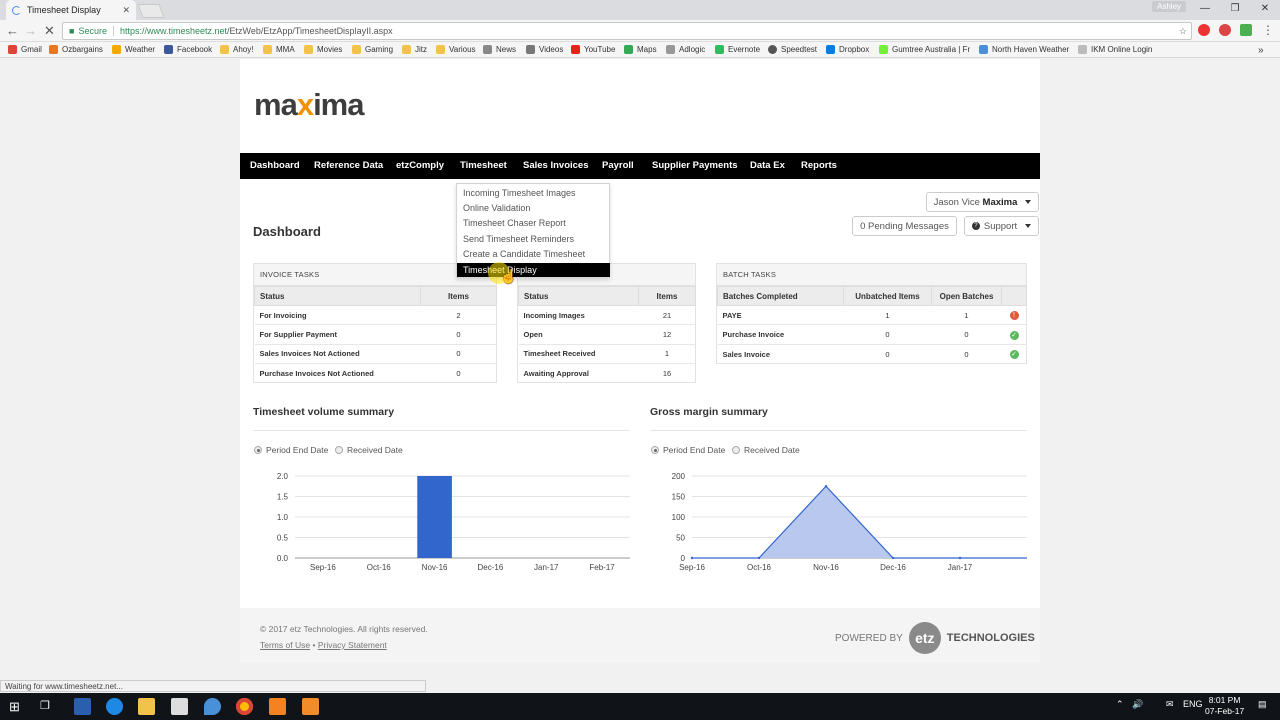 The width and height of the screenshot is (1280, 720). Describe the element at coordinates (792, 49) in the screenshot. I see `bookmark-speedtest: Speedtest` at that location.